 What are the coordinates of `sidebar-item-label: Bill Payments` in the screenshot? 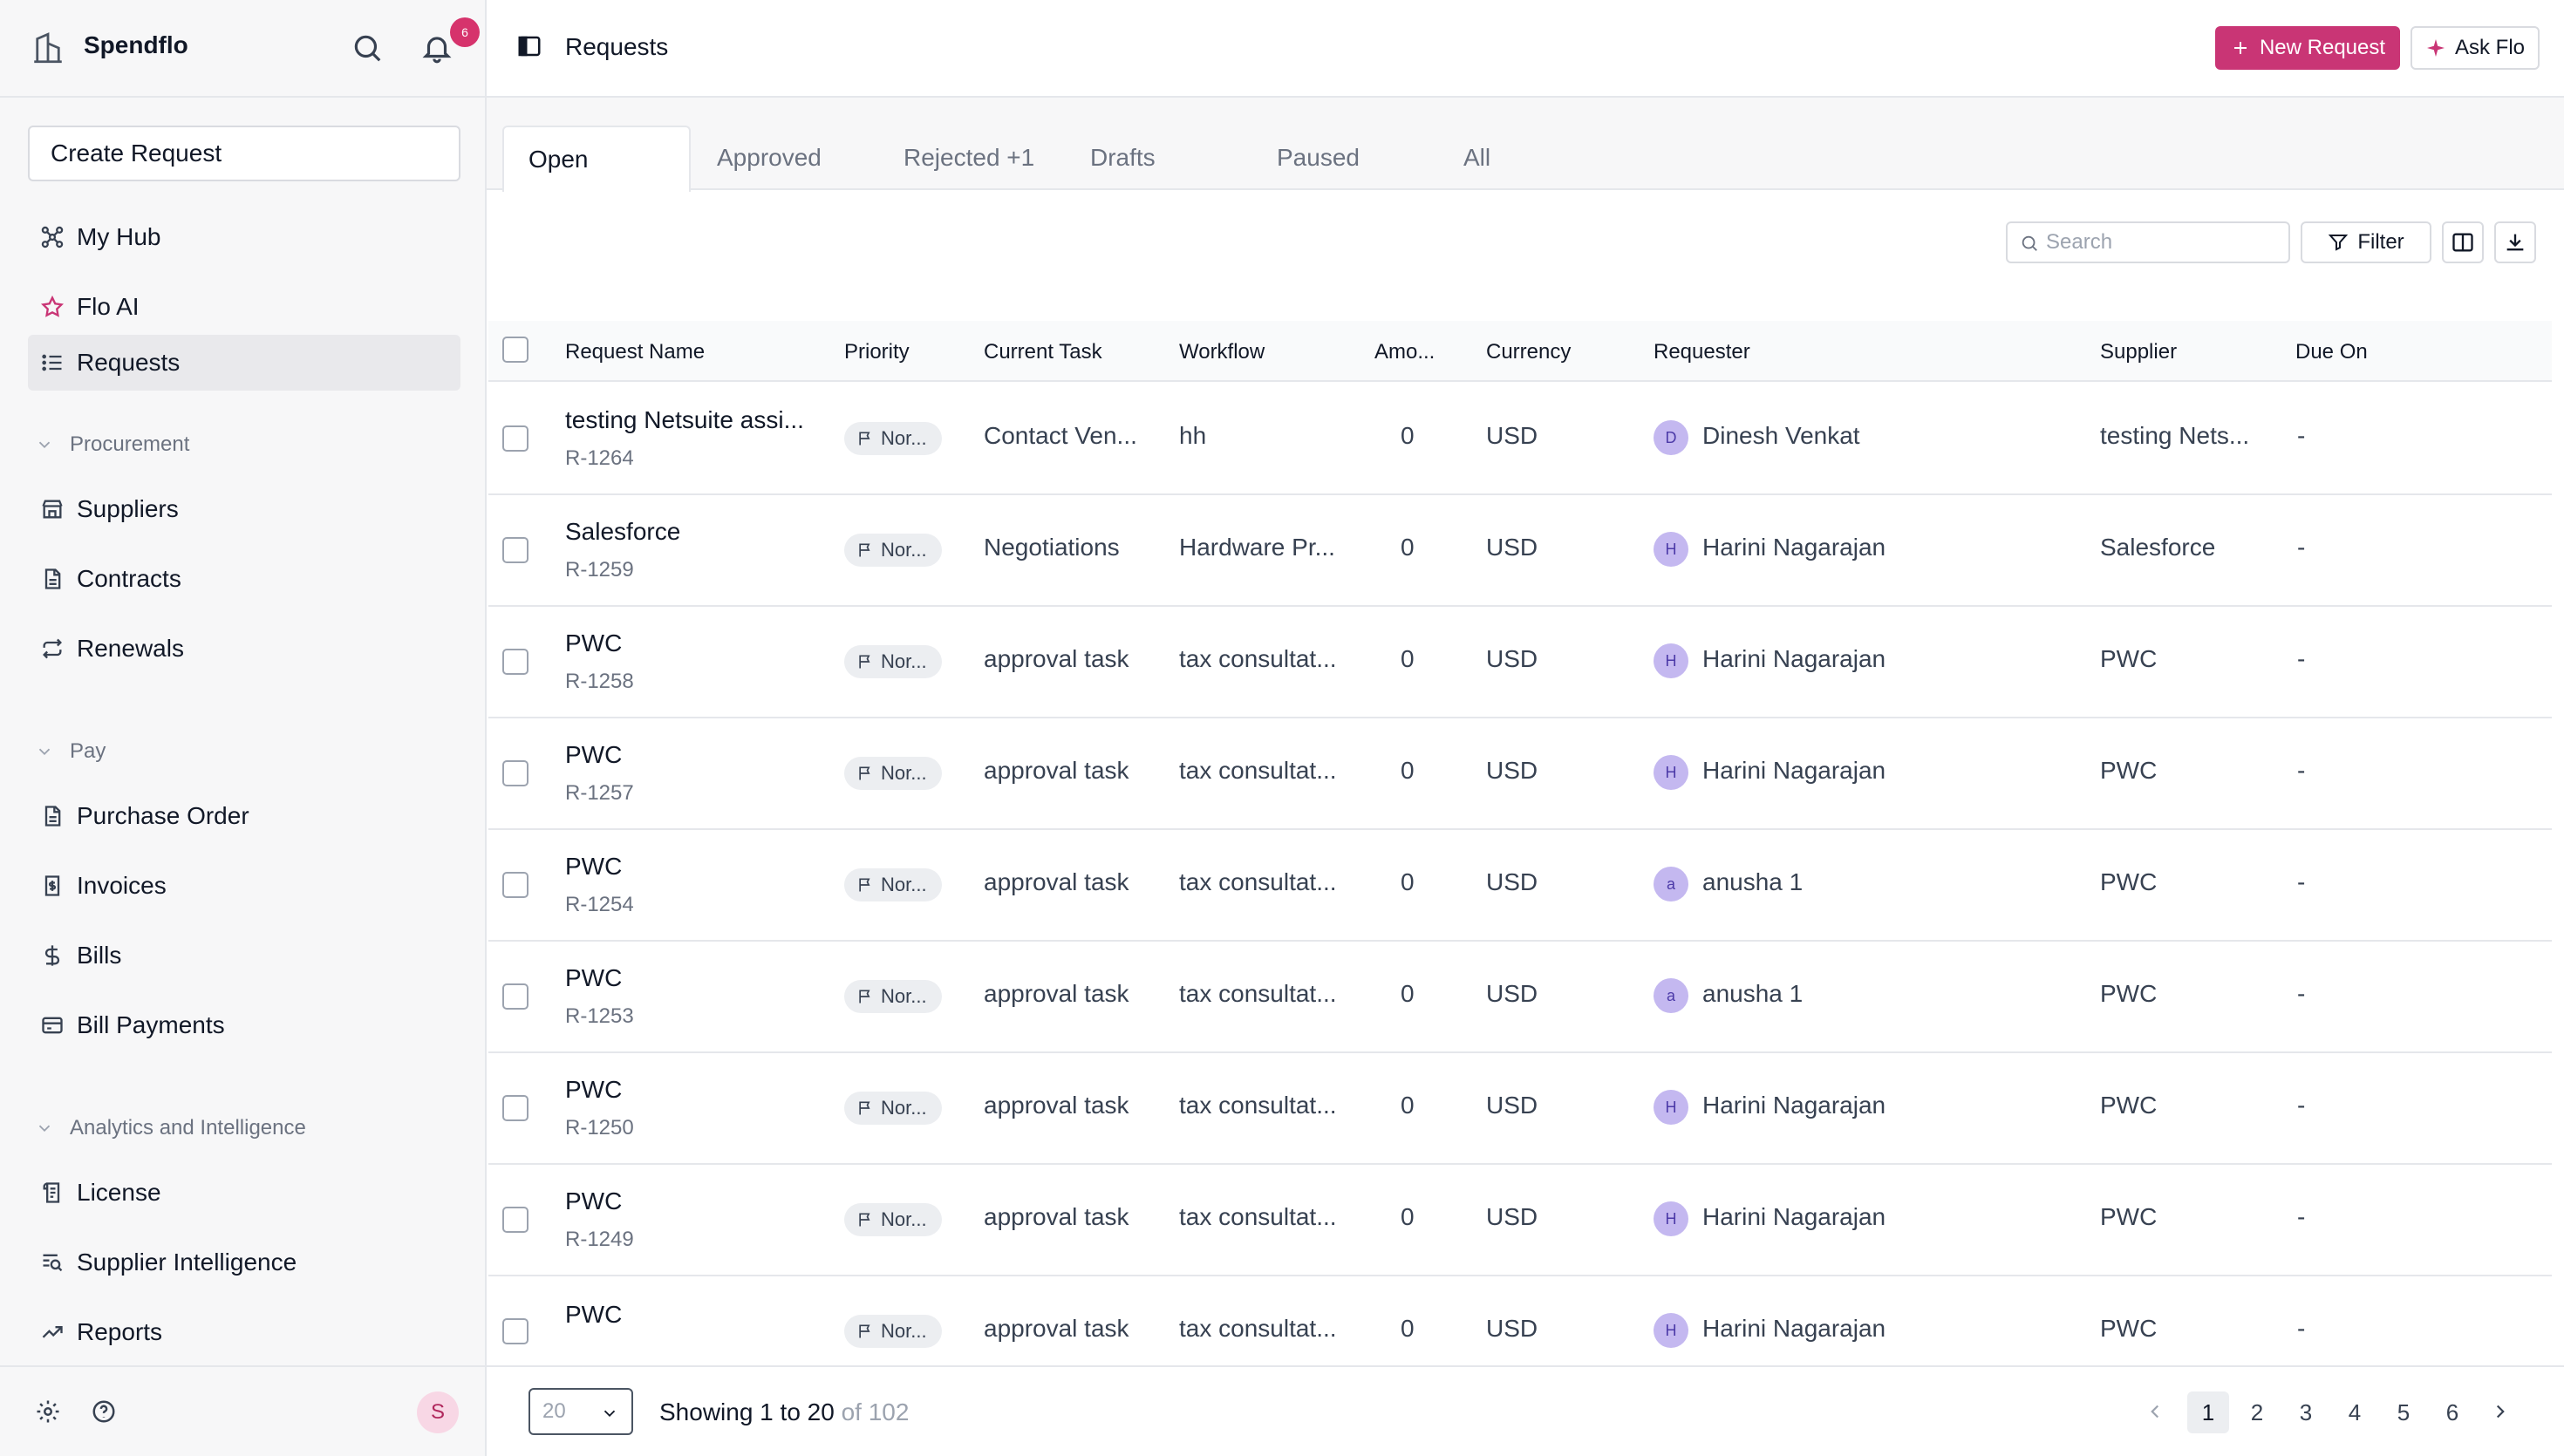 It's located at (151, 1024).